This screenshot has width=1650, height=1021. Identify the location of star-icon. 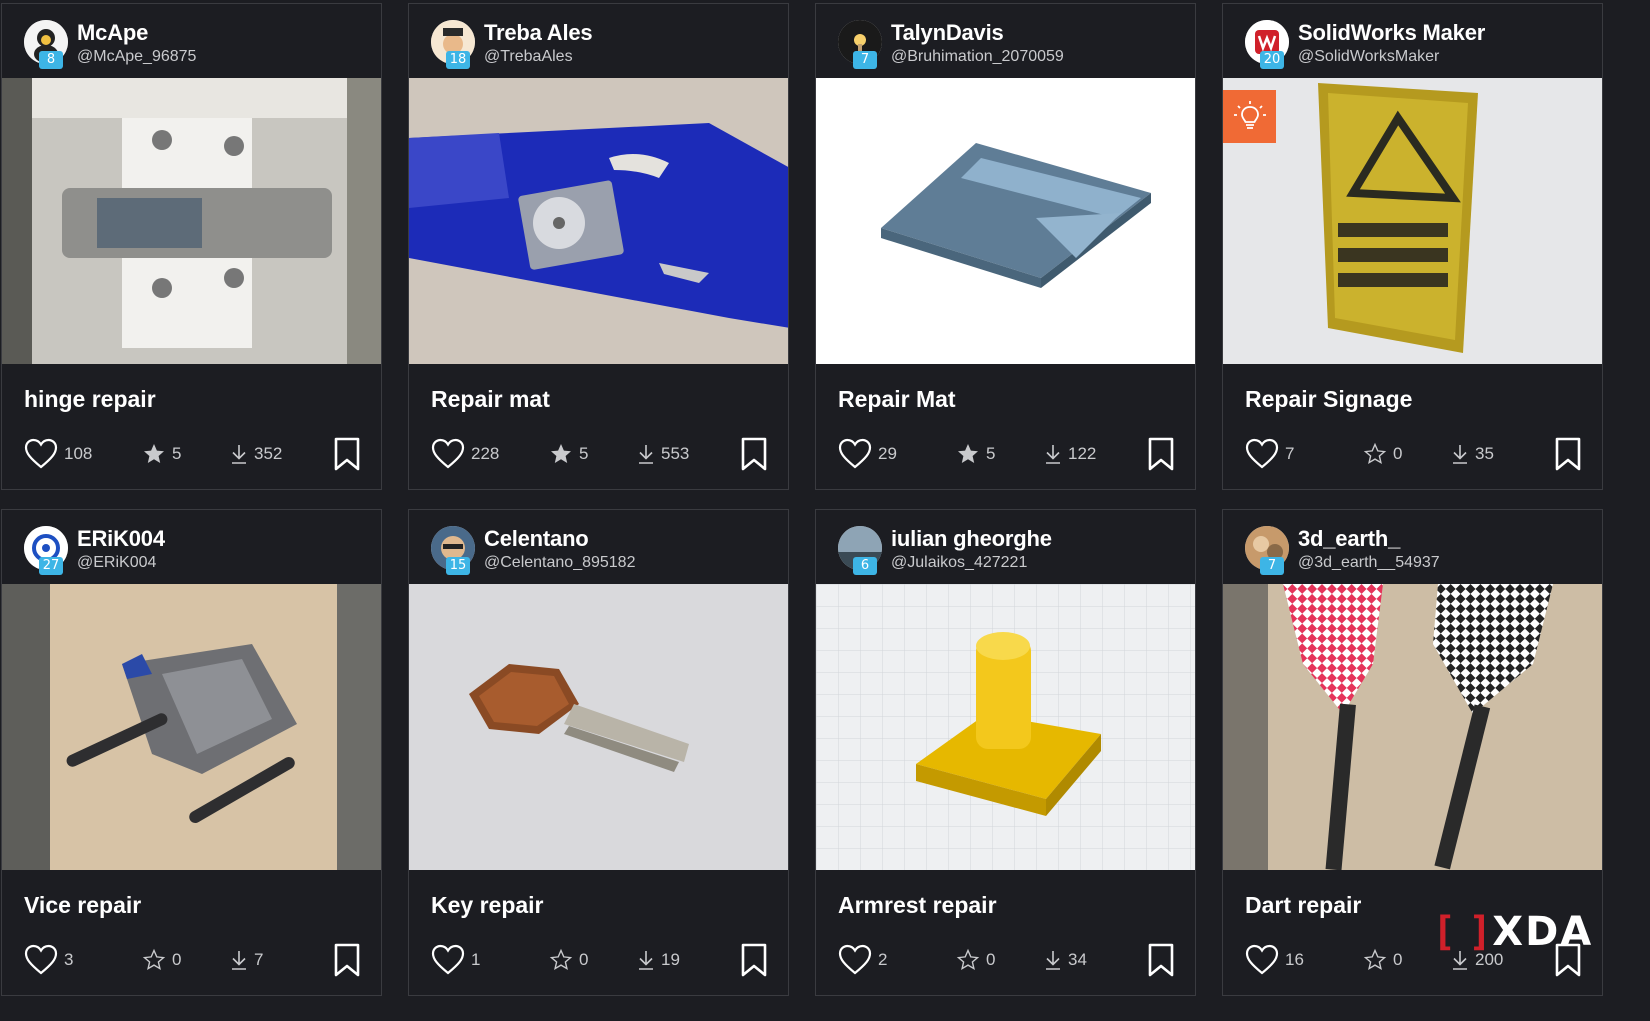
(154, 453).